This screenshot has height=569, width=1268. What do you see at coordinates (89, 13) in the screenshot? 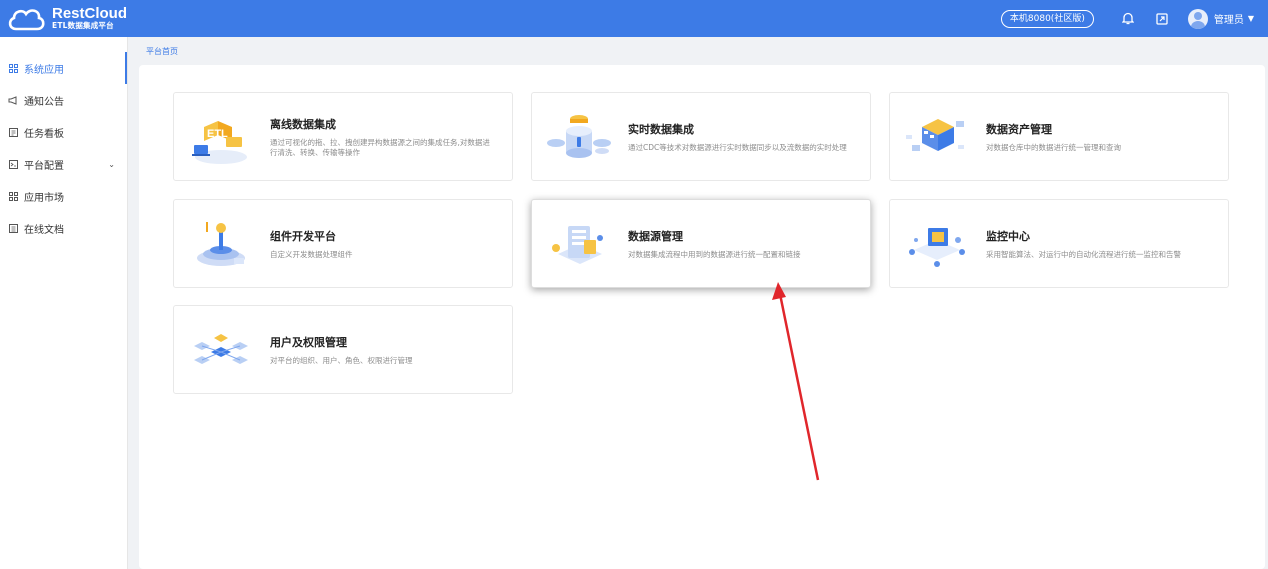
I see `logo-title: RestCloud` at bounding box center [89, 13].